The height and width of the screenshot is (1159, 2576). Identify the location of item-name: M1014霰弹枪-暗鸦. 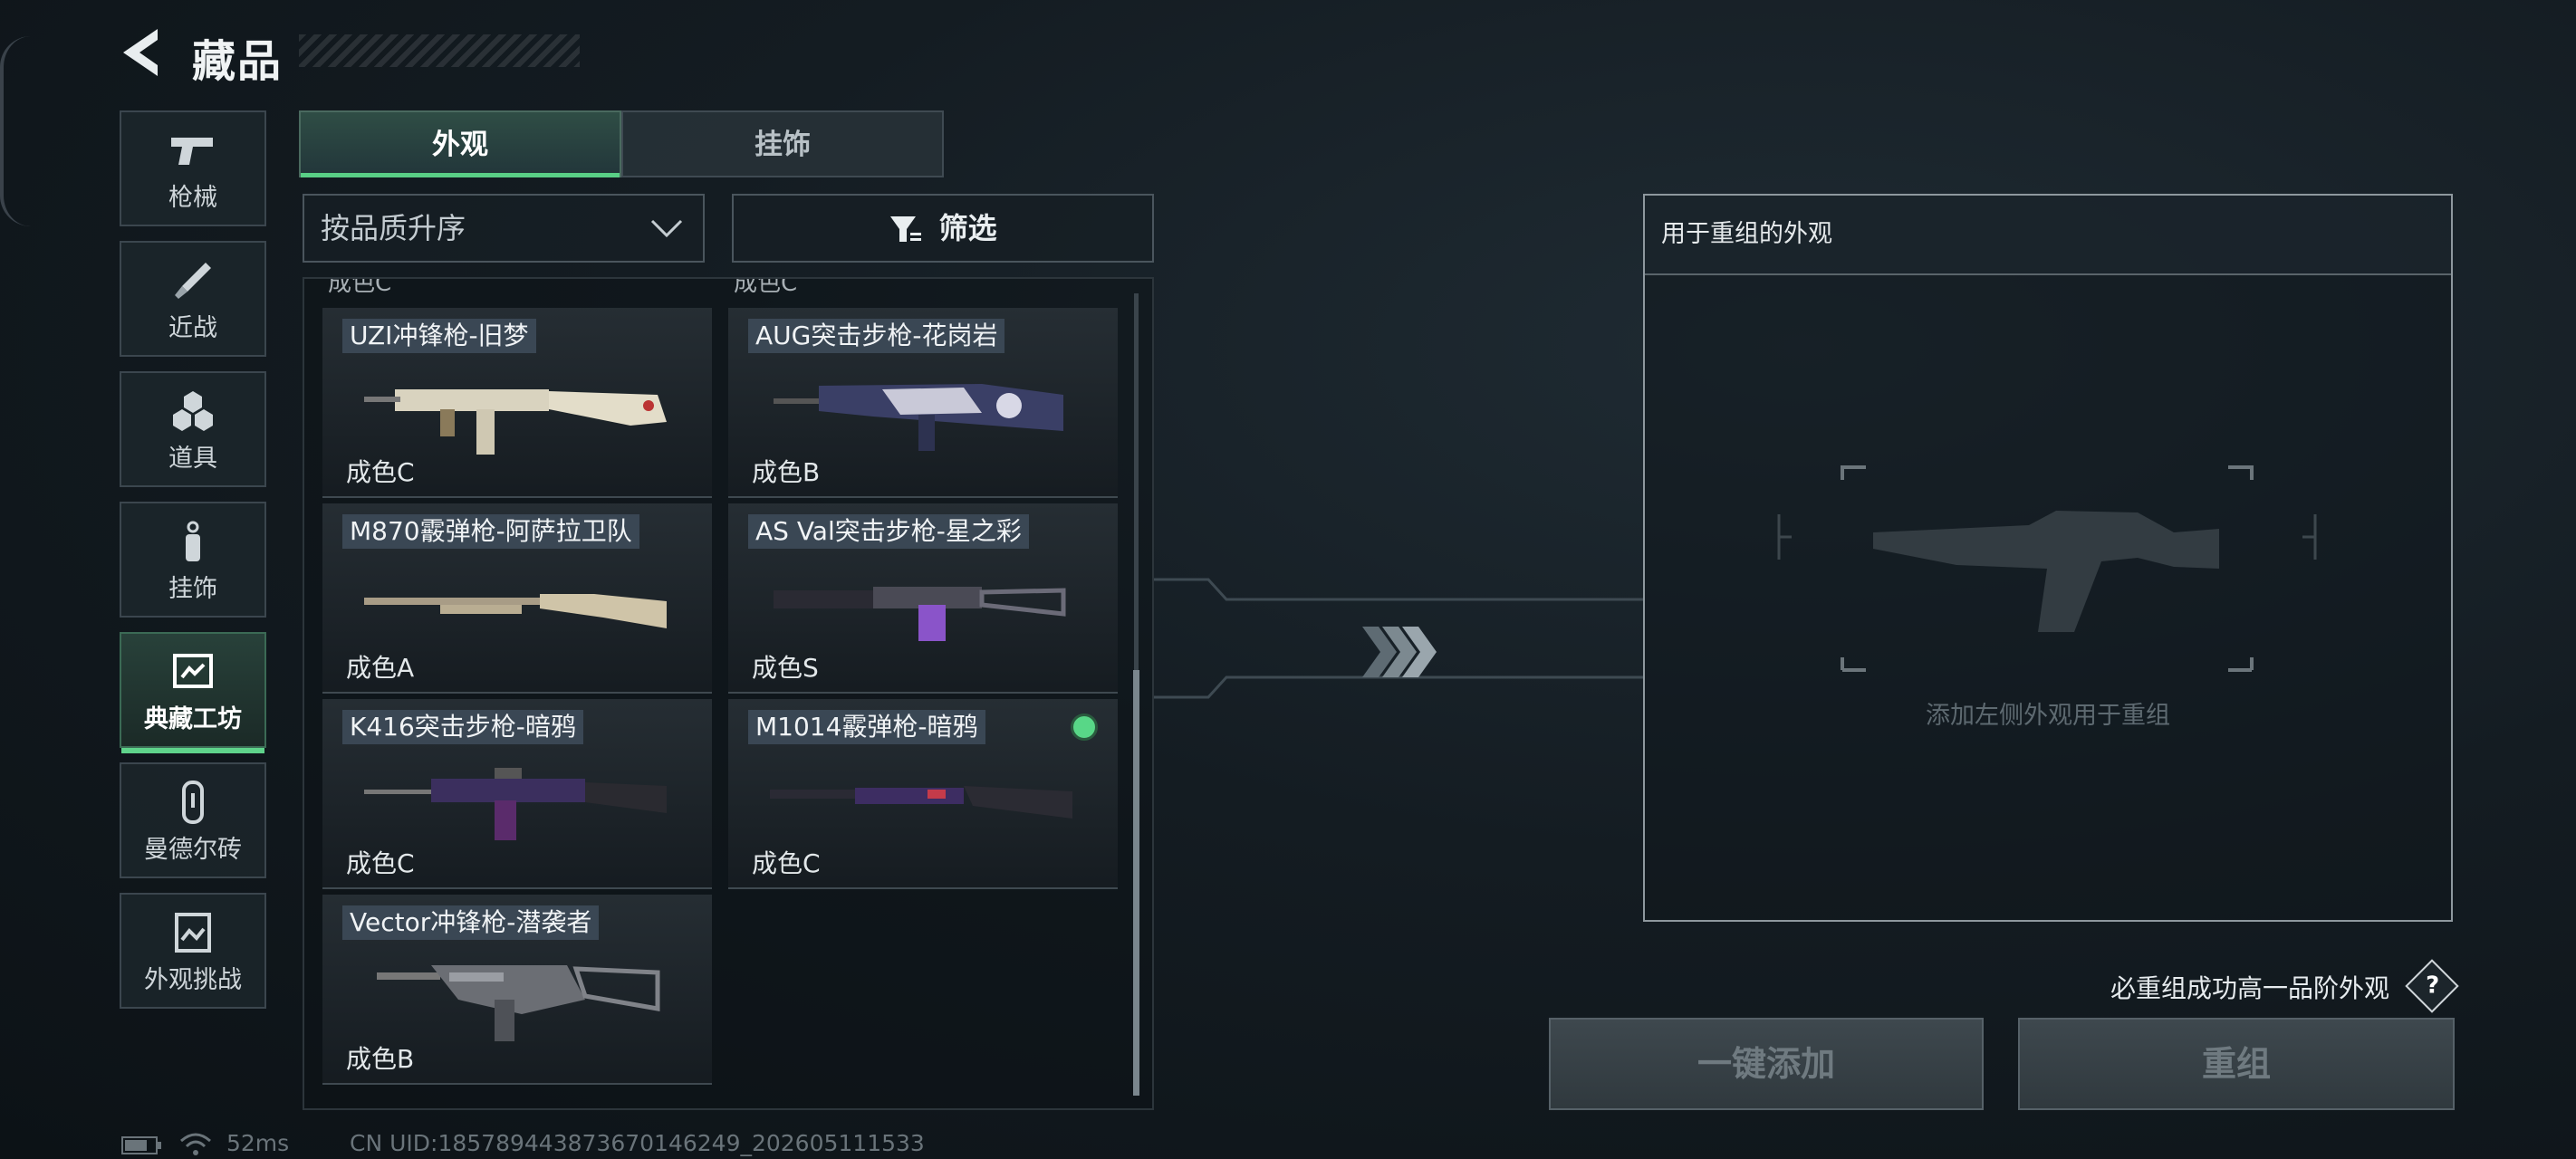
(866, 727).